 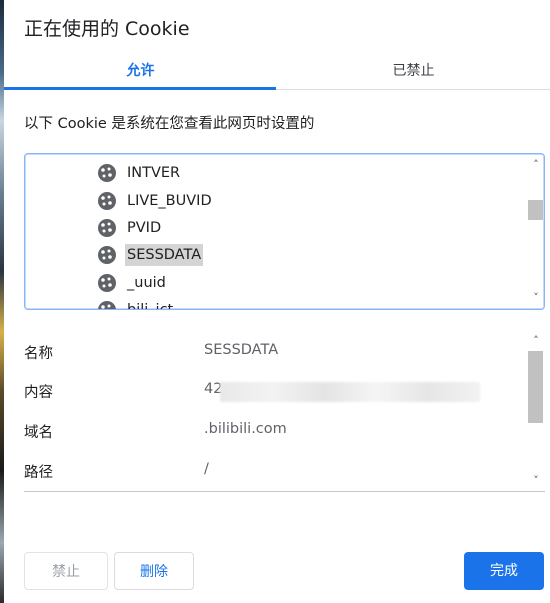 I want to click on cookie-item: PVID, so click(x=130, y=228).